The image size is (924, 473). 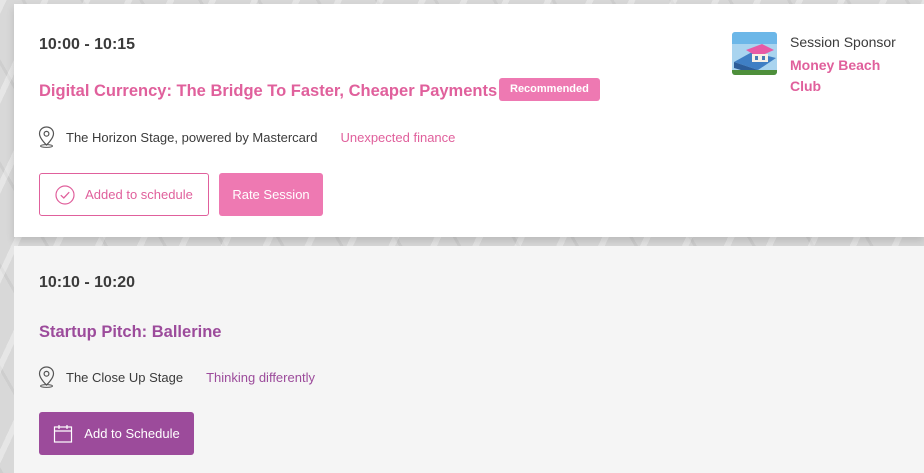 What do you see at coordinates (843, 42) in the screenshot?
I see `sponsor-label: Session Sponsor` at bounding box center [843, 42].